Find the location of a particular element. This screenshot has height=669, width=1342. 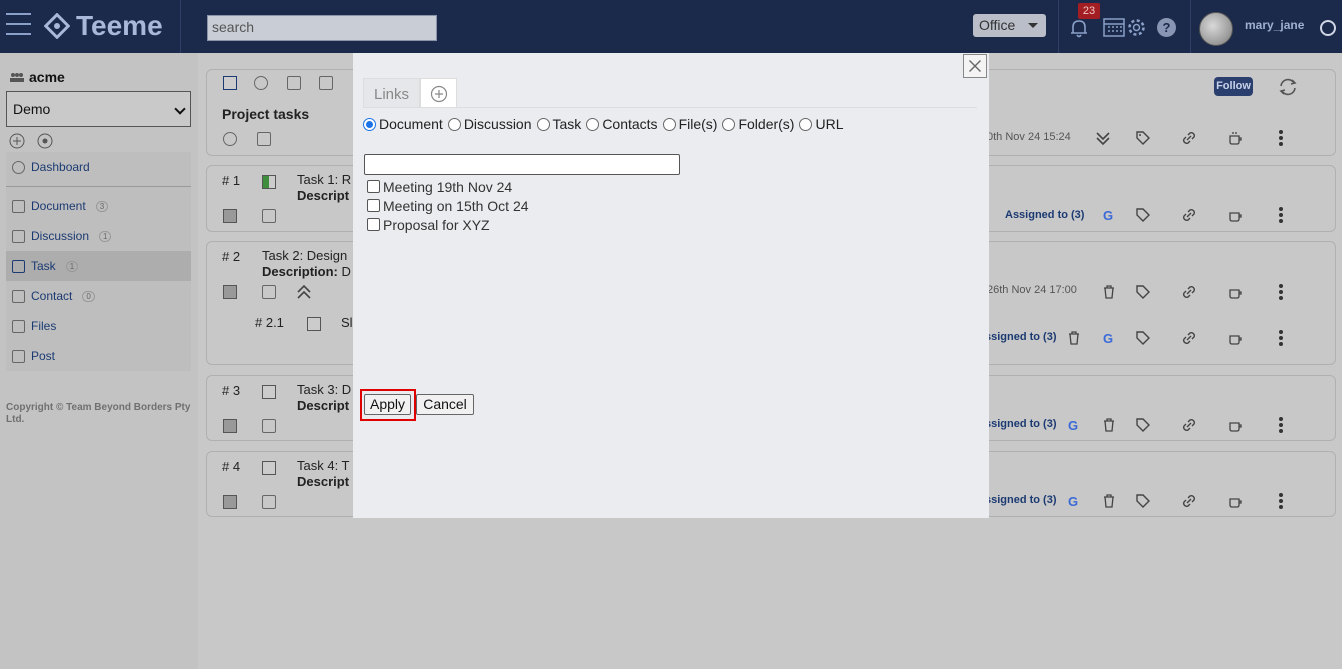

radio-discussion: Discussion is located at coordinates (489, 124).